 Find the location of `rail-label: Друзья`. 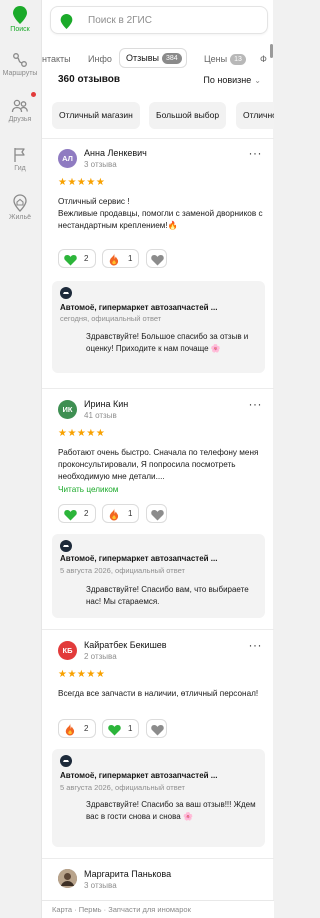

rail-label: Друзья is located at coordinates (20, 119).